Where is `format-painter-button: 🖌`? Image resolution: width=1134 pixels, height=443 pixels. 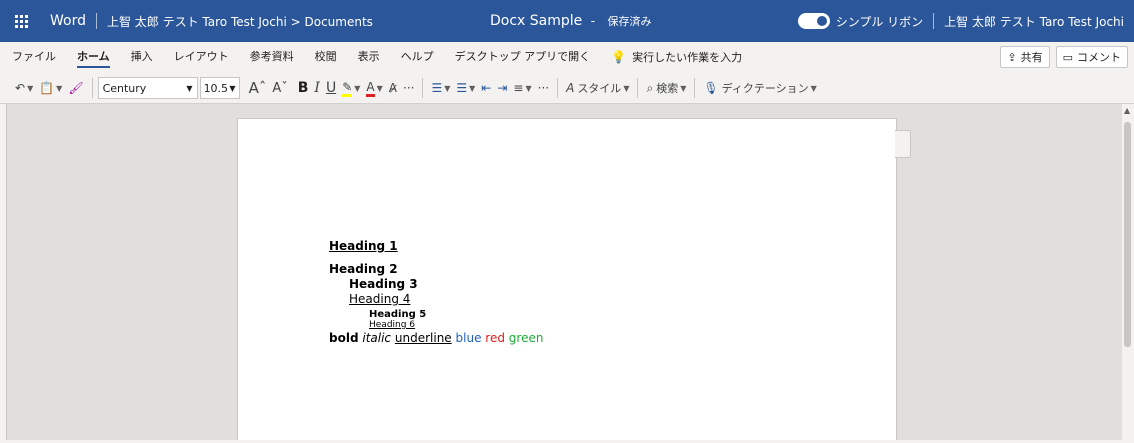 format-painter-button: 🖌 is located at coordinates (75, 88).